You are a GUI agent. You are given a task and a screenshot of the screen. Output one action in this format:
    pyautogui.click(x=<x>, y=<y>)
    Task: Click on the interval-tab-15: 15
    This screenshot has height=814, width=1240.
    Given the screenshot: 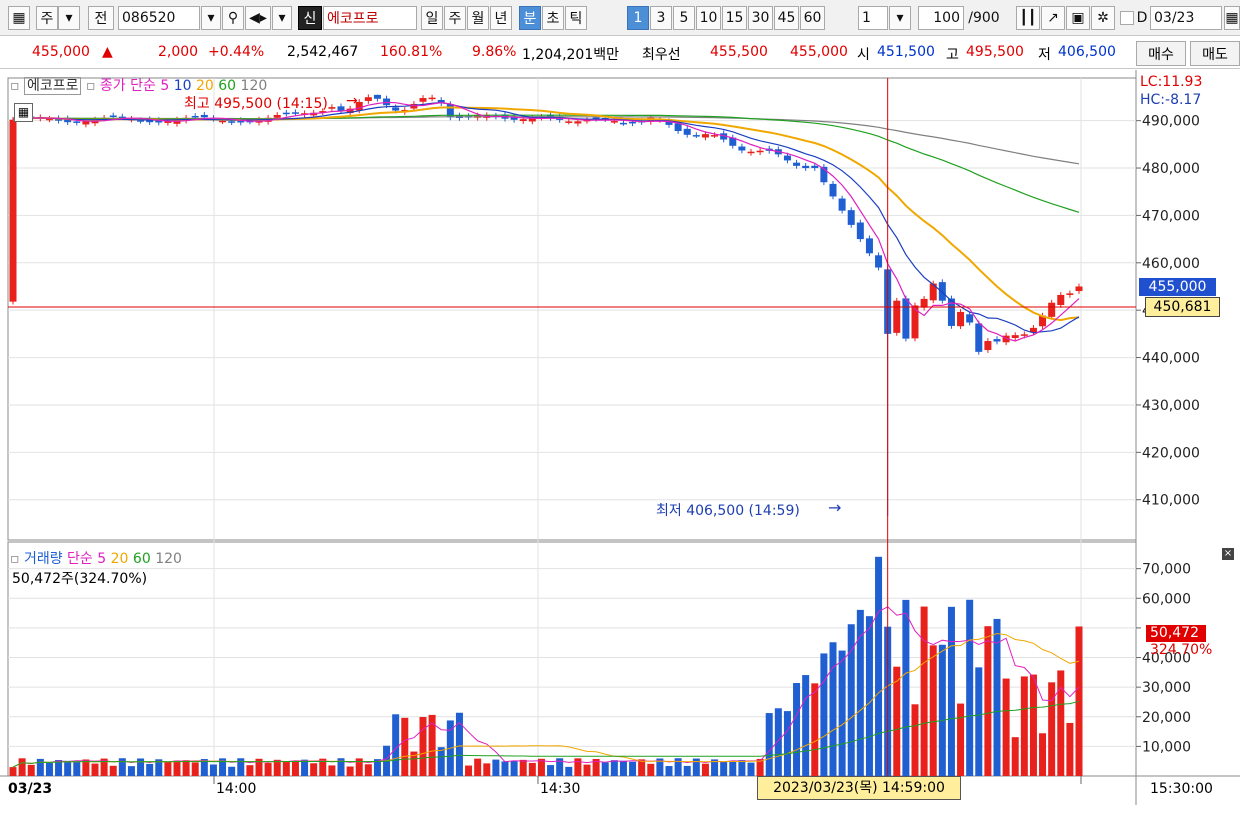 What is the action you would take?
    pyautogui.click(x=734, y=18)
    